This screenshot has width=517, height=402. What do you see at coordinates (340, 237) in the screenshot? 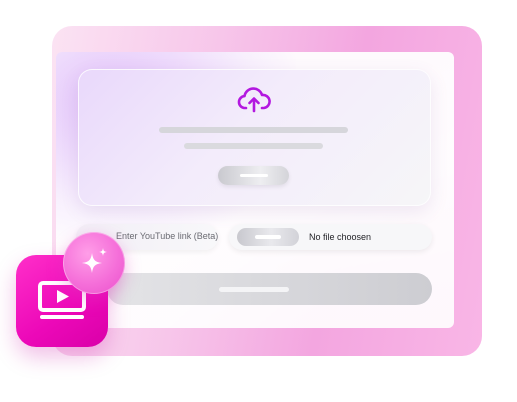
I see `file-status-text: No file choosen` at bounding box center [340, 237].